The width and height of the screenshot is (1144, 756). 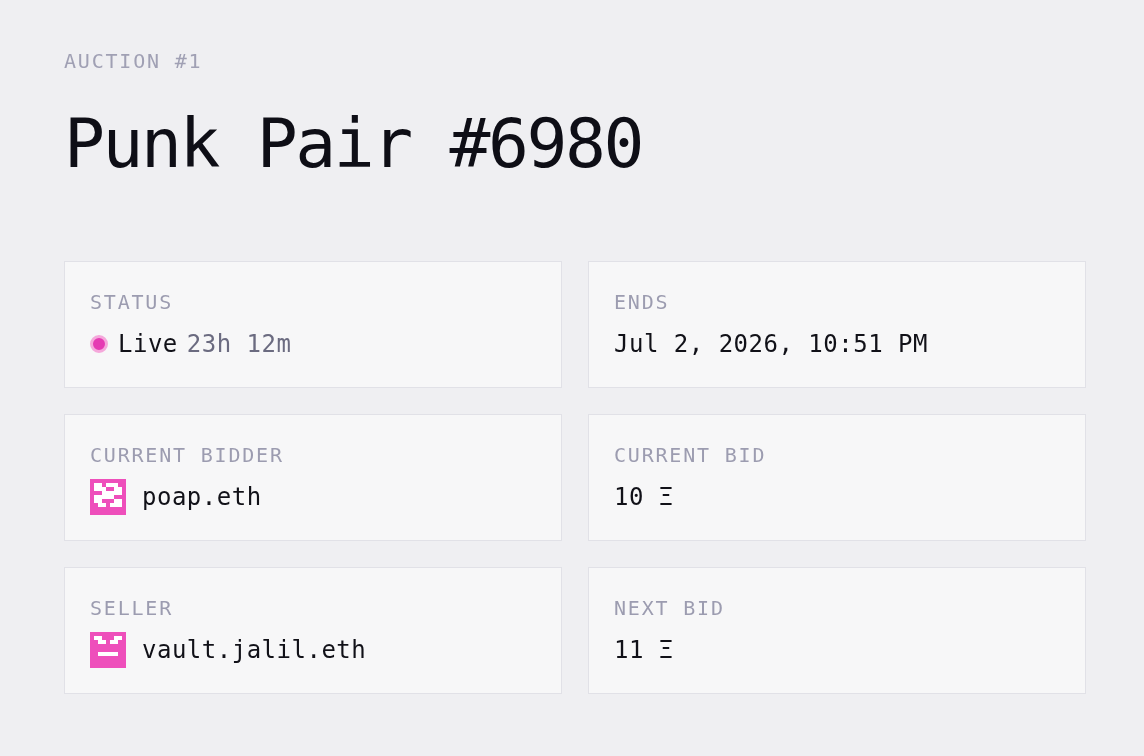 What do you see at coordinates (254, 650) in the screenshot?
I see `account-name: vault.jalil.eth` at bounding box center [254, 650].